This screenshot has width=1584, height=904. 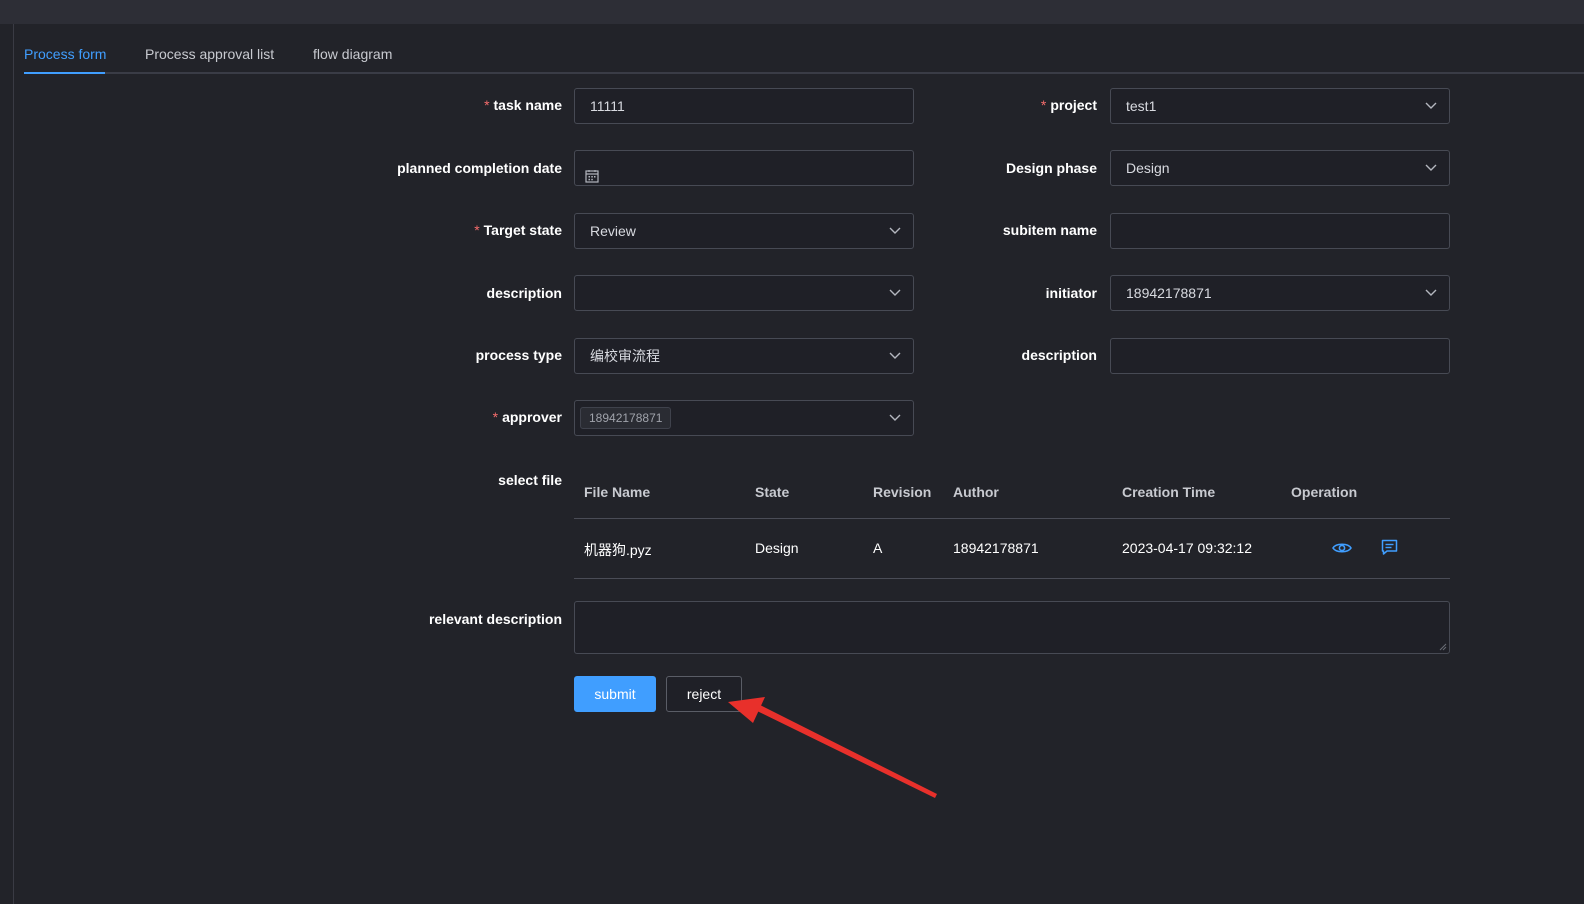 I want to click on select-file-label: select file, so click(x=530, y=480).